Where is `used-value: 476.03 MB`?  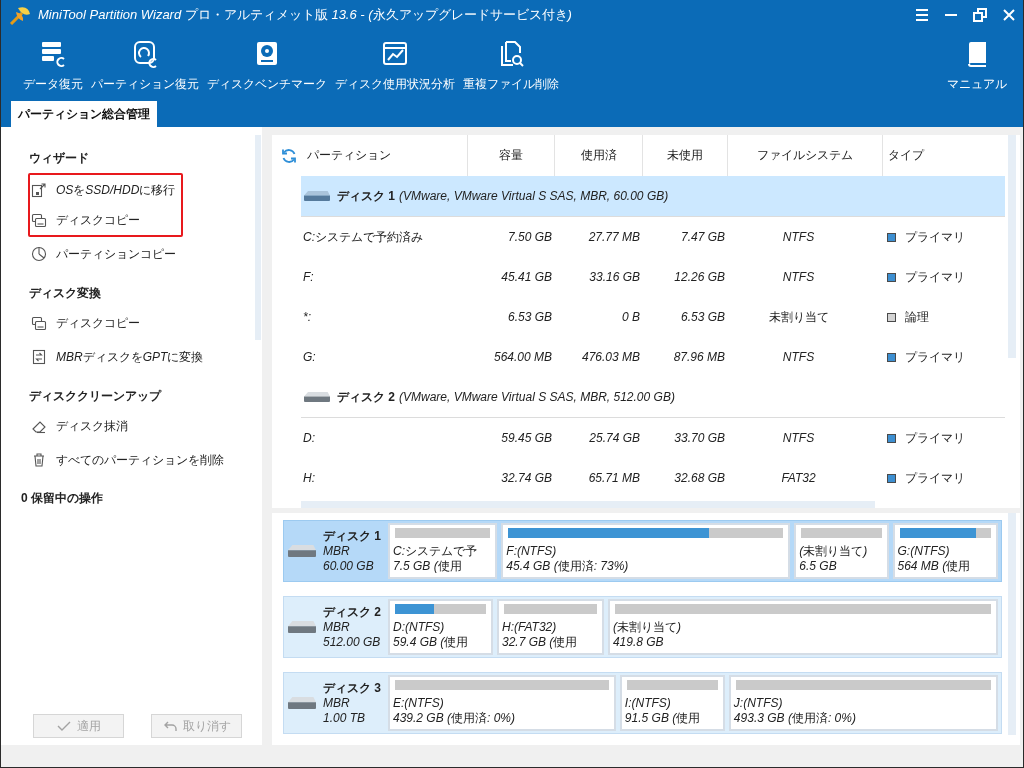 used-value: 476.03 MB is located at coordinates (610, 357).